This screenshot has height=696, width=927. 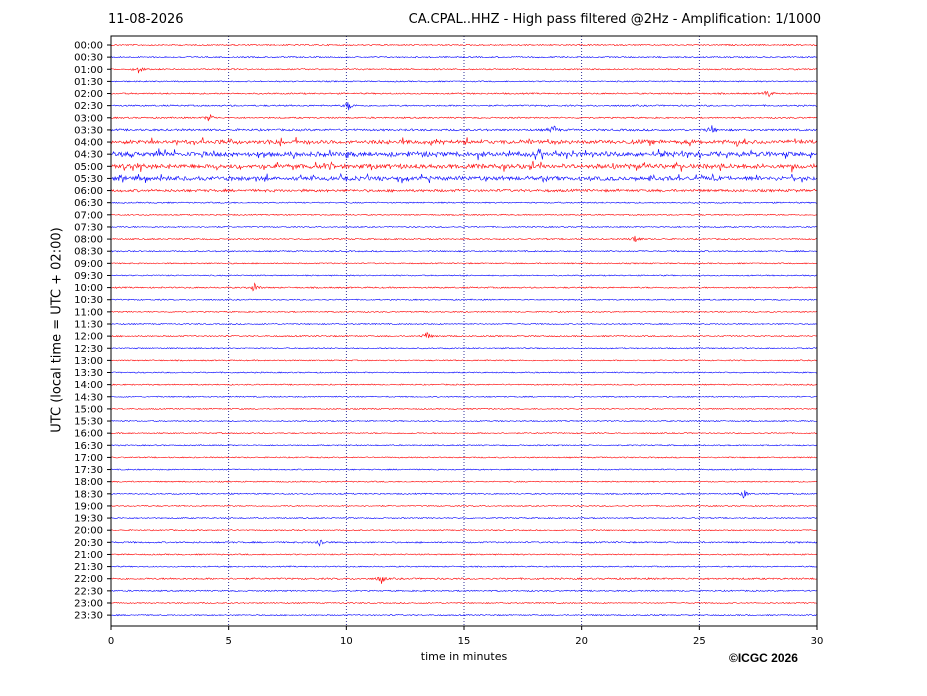 What do you see at coordinates (581, 641) in the screenshot?
I see `x-tick-label: 20` at bounding box center [581, 641].